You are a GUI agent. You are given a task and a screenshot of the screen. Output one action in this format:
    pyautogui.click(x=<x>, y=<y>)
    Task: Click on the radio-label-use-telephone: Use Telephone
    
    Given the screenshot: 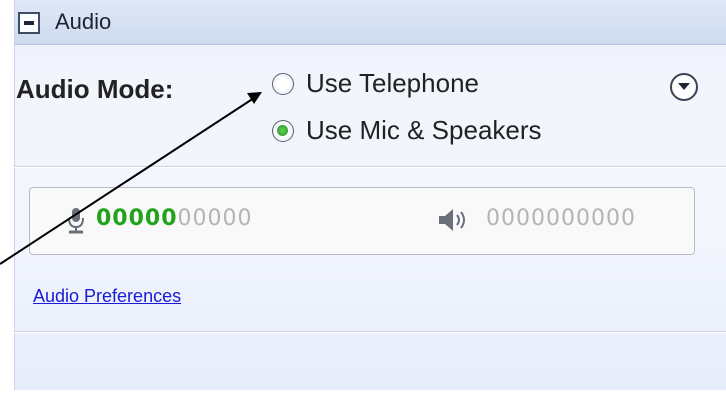 What is the action you would take?
    pyautogui.click(x=392, y=83)
    